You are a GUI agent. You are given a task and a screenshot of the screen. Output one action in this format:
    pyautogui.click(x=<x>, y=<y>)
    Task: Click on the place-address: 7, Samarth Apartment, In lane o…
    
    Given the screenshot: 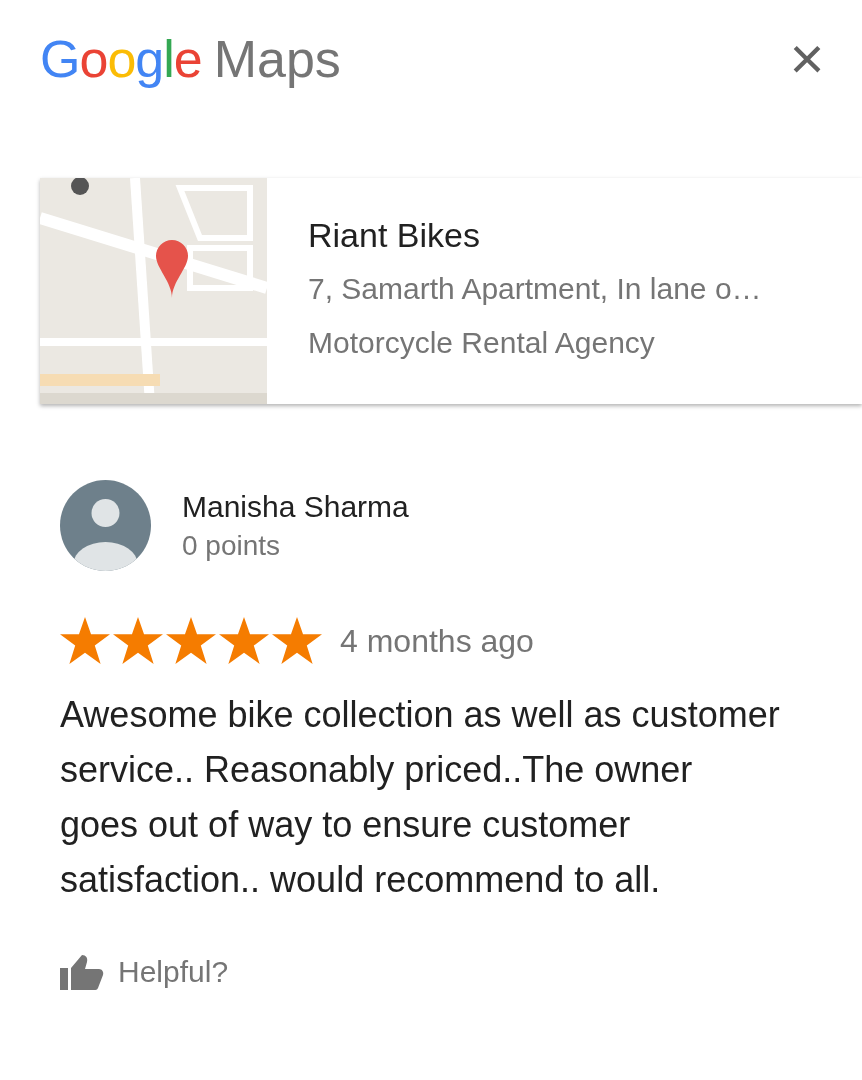 What is the action you would take?
    pyautogui.click(x=535, y=289)
    